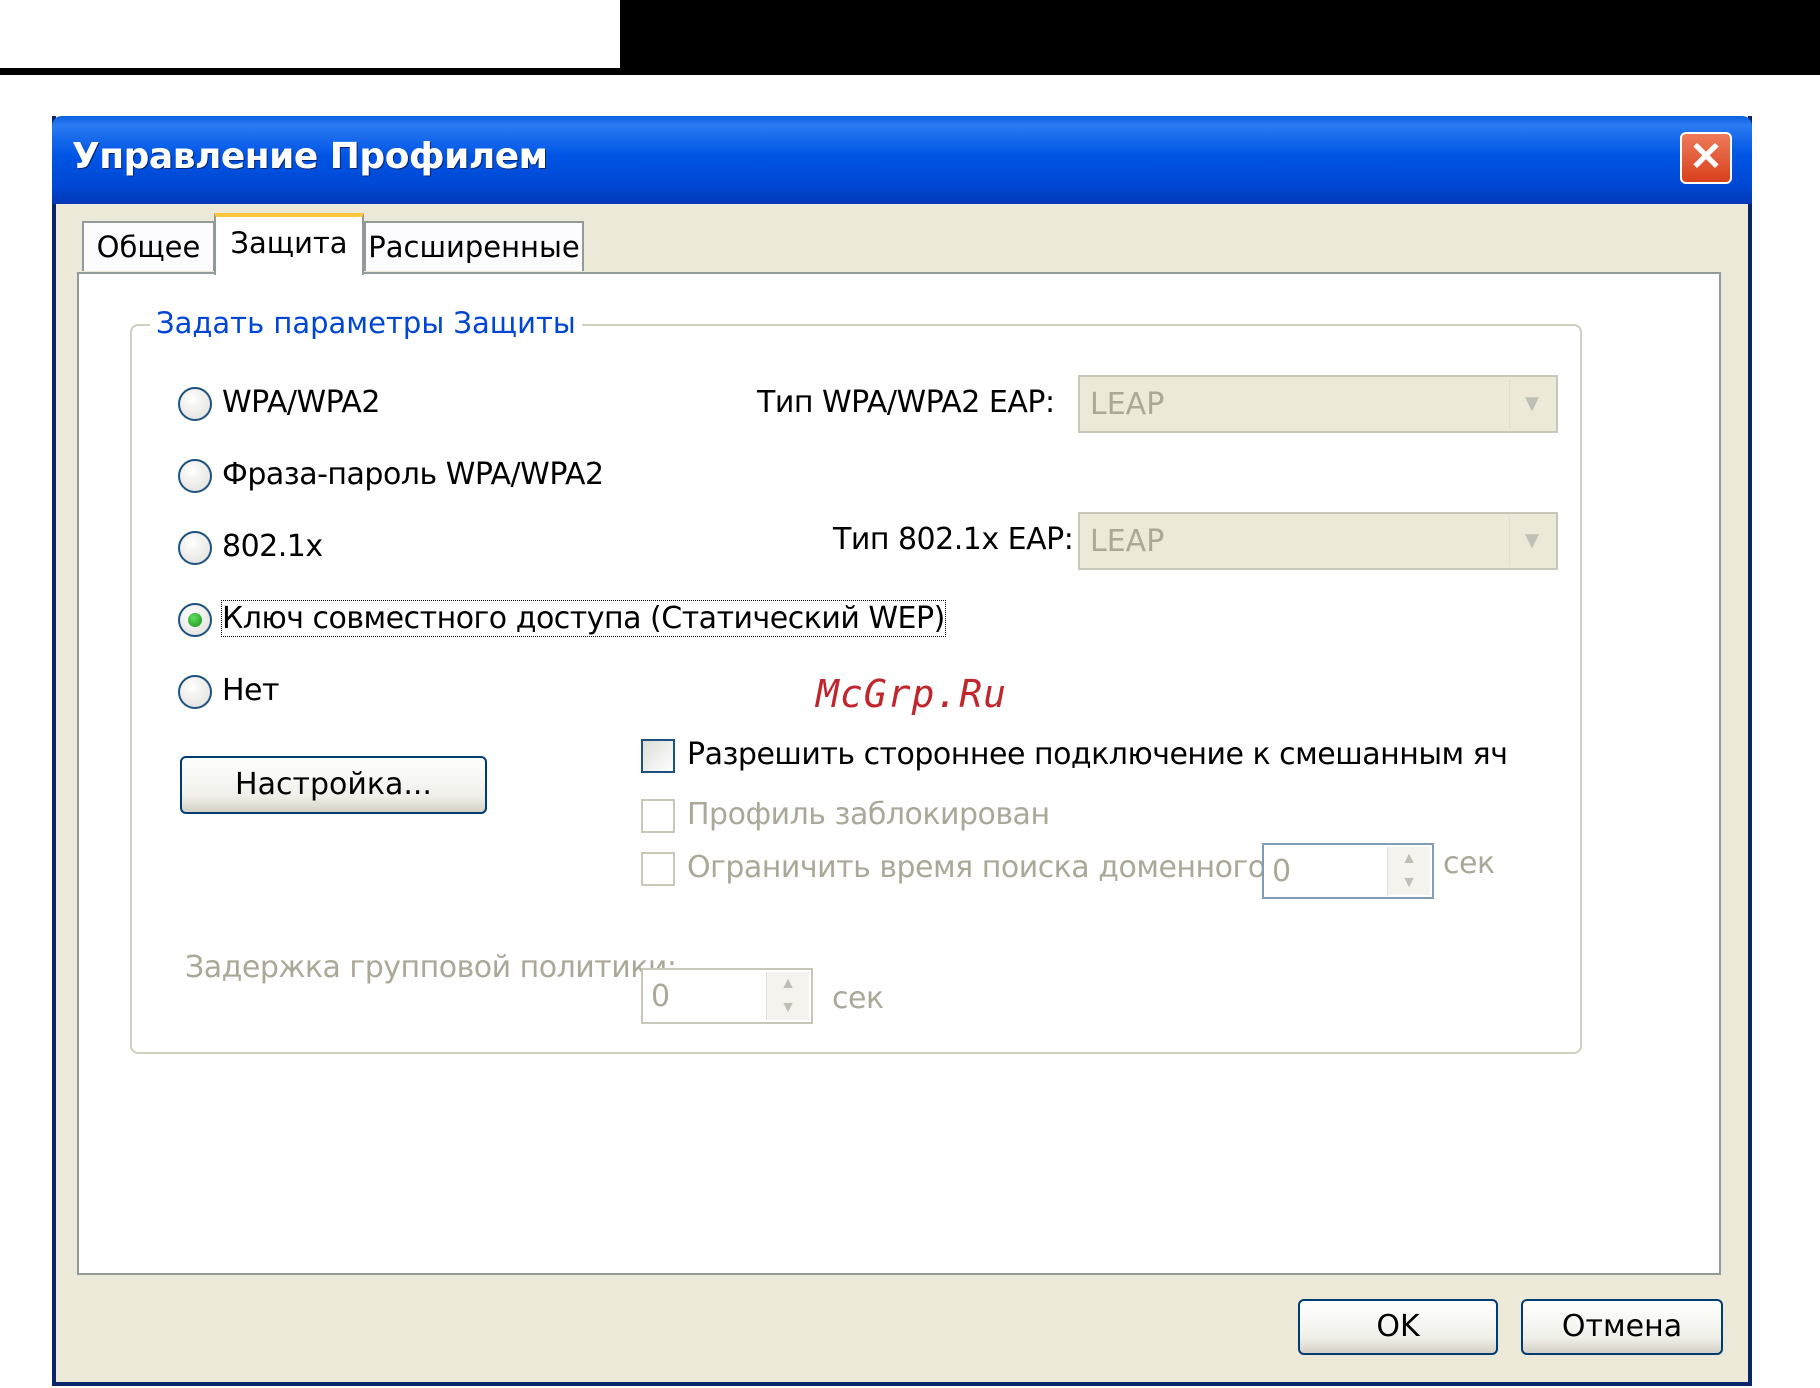 This screenshot has width=1820, height=1388. I want to click on wpa-eap-type-select: LEAP ▼, so click(1318, 404).